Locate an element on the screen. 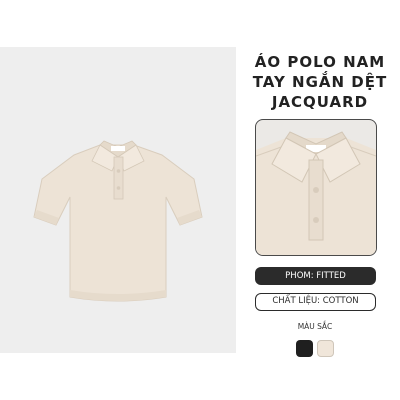 Image resolution: width=400 pixels, height=400 pixels. material-badge: CHẤT LIỆU: COTTON is located at coordinates (315, 302).